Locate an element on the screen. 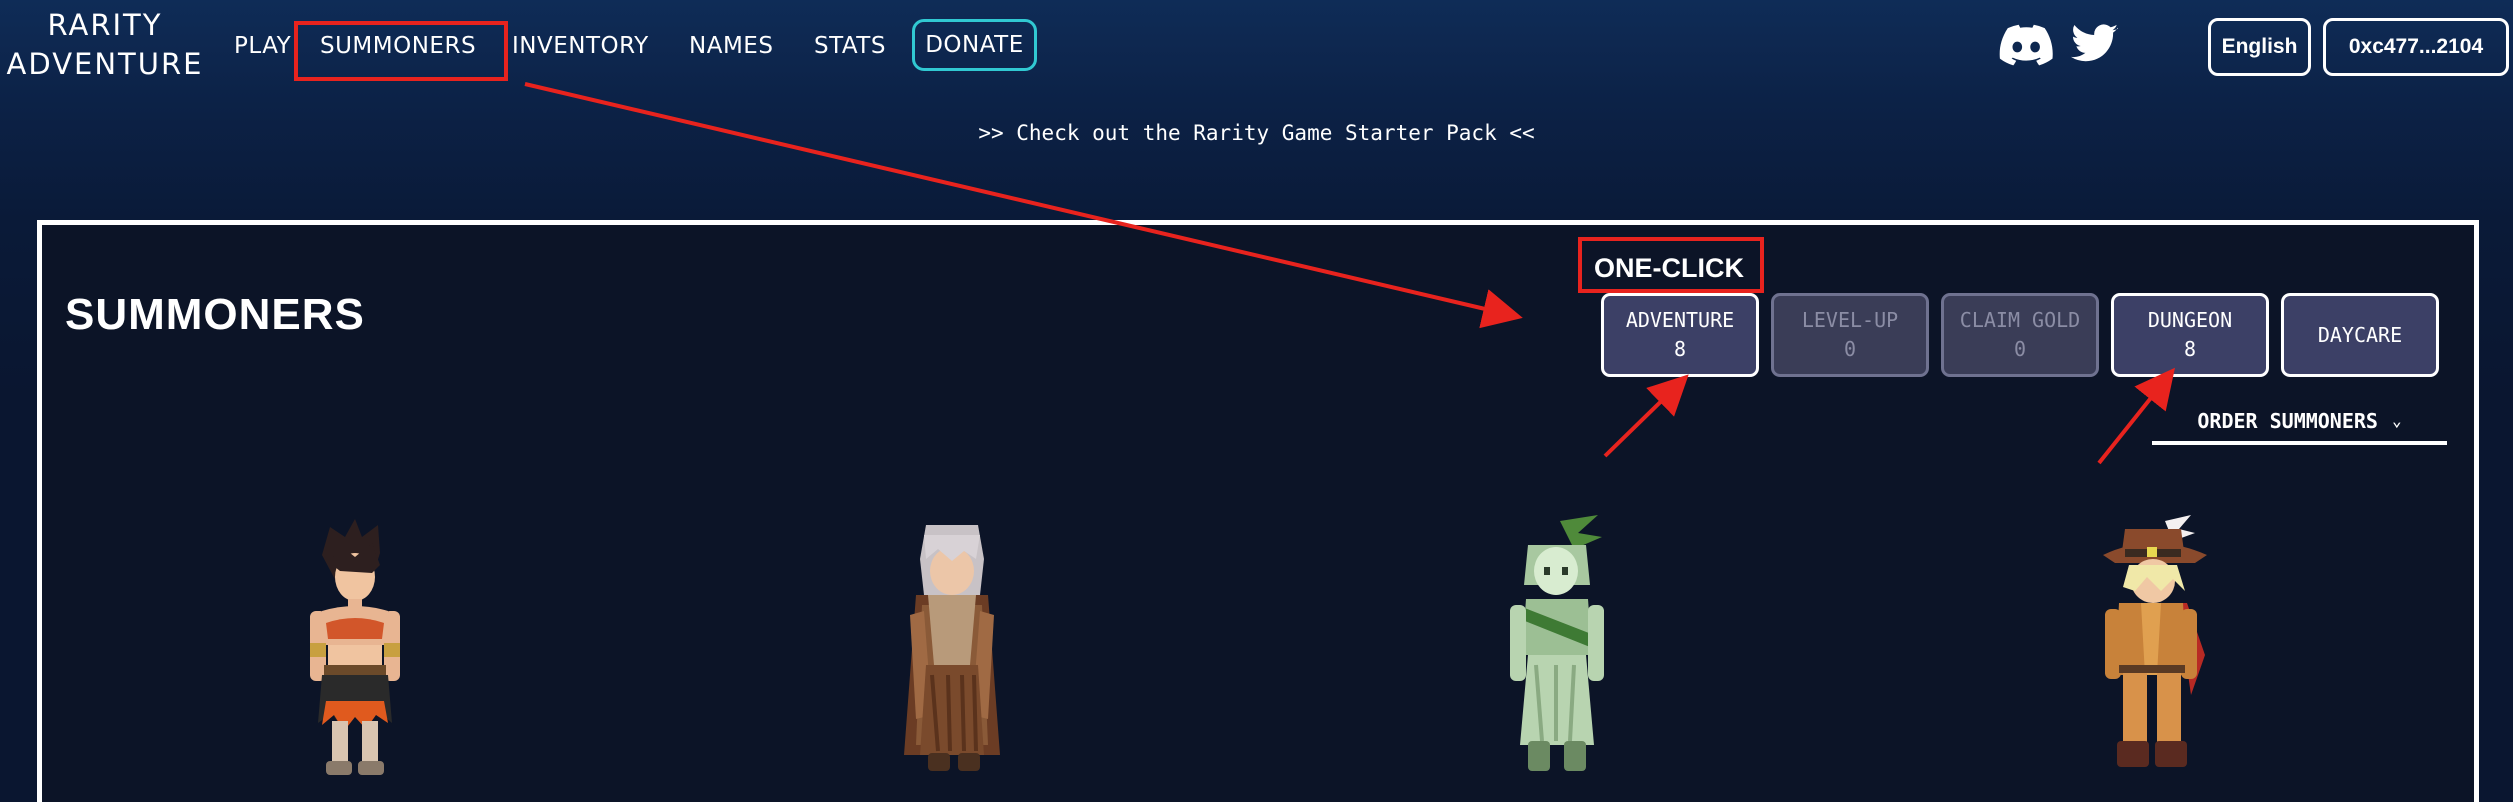  wallet-address: 0xc477...2104 is located at coordinates (2416, 46).